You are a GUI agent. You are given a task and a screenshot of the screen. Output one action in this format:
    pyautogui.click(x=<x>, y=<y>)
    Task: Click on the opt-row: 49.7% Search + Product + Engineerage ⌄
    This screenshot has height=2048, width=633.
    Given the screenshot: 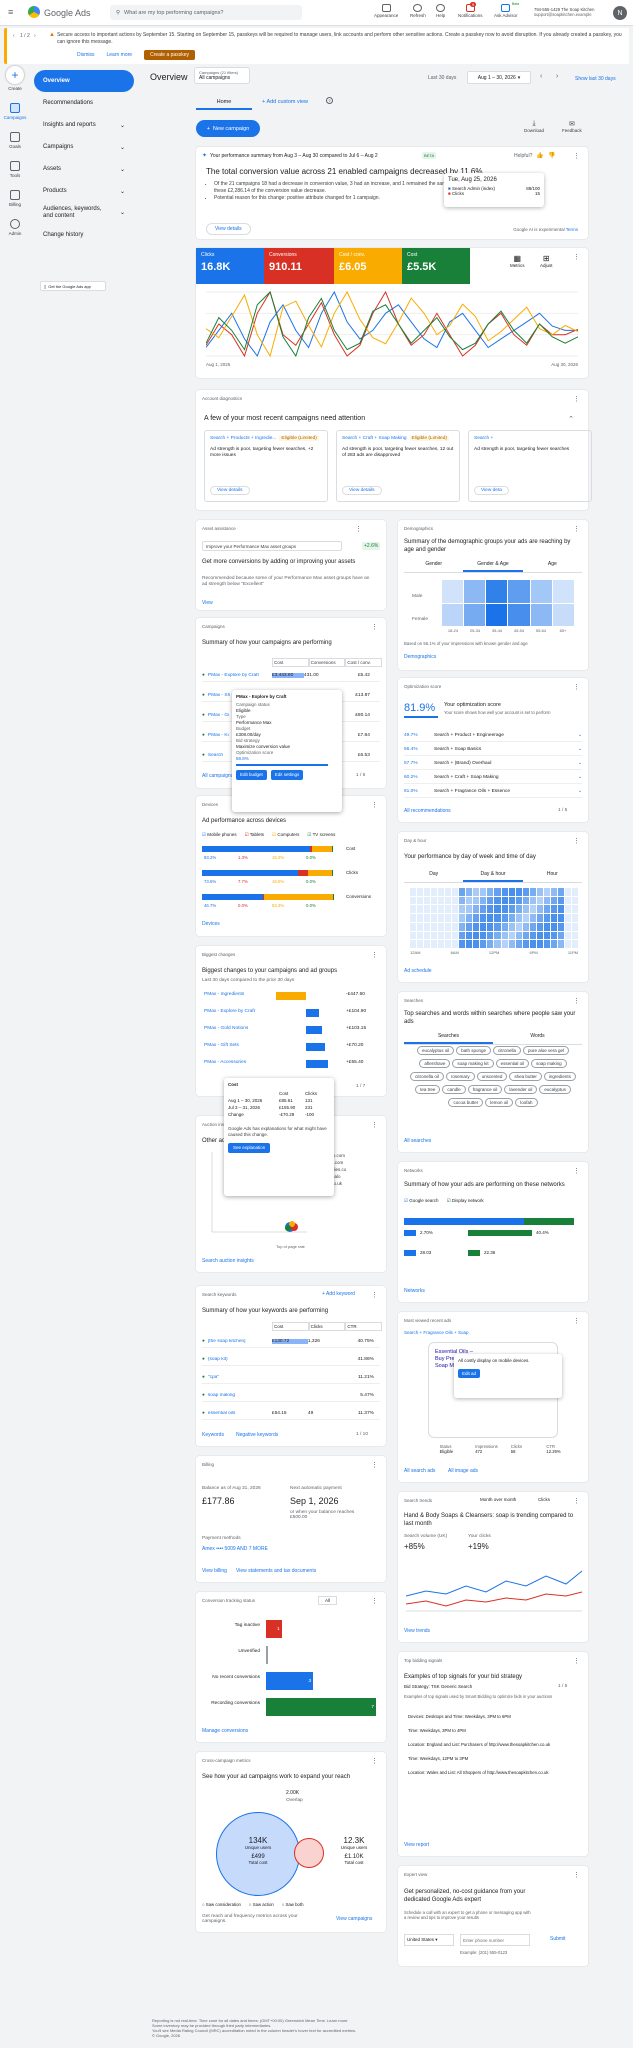 What is the action you would take?
    pyautogui.click(x=493, y=736)
    